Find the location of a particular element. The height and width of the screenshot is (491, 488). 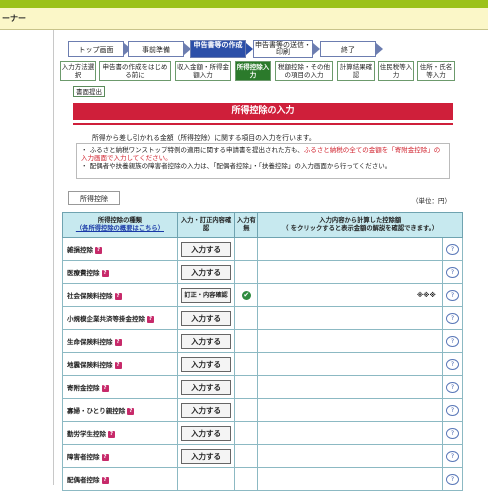

substep-before: 申告書の作成をはじめる前に is located at coordinates (135, 71).